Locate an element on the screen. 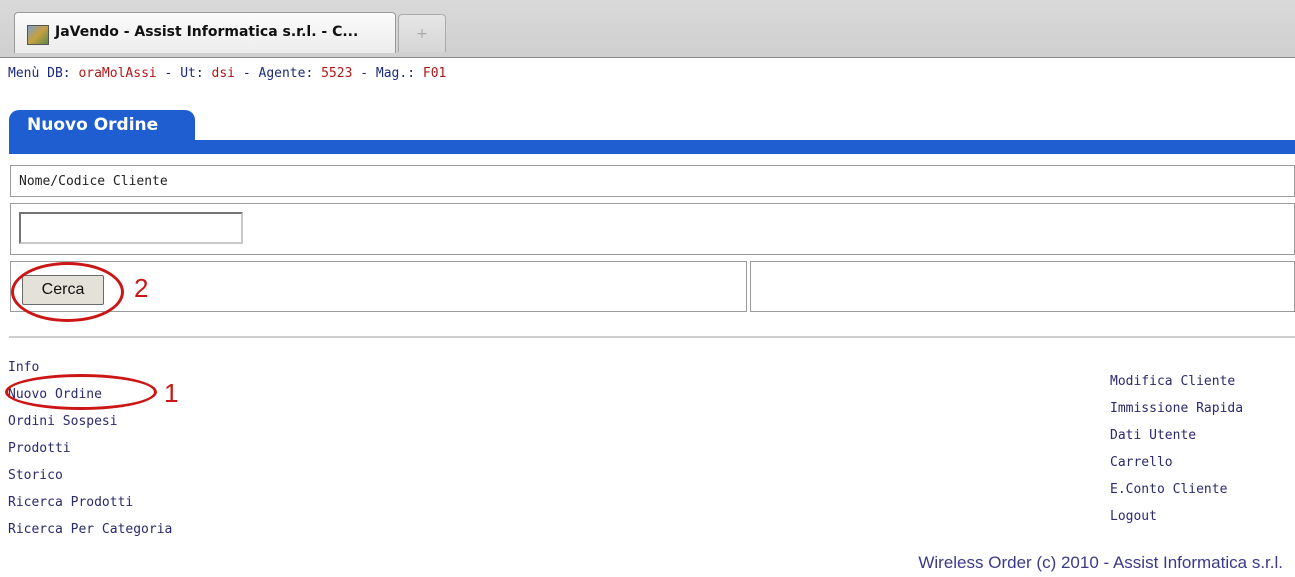 The image size is (1295, 577). annotation-marker-2: 2 is located at coordinates (141, 288).